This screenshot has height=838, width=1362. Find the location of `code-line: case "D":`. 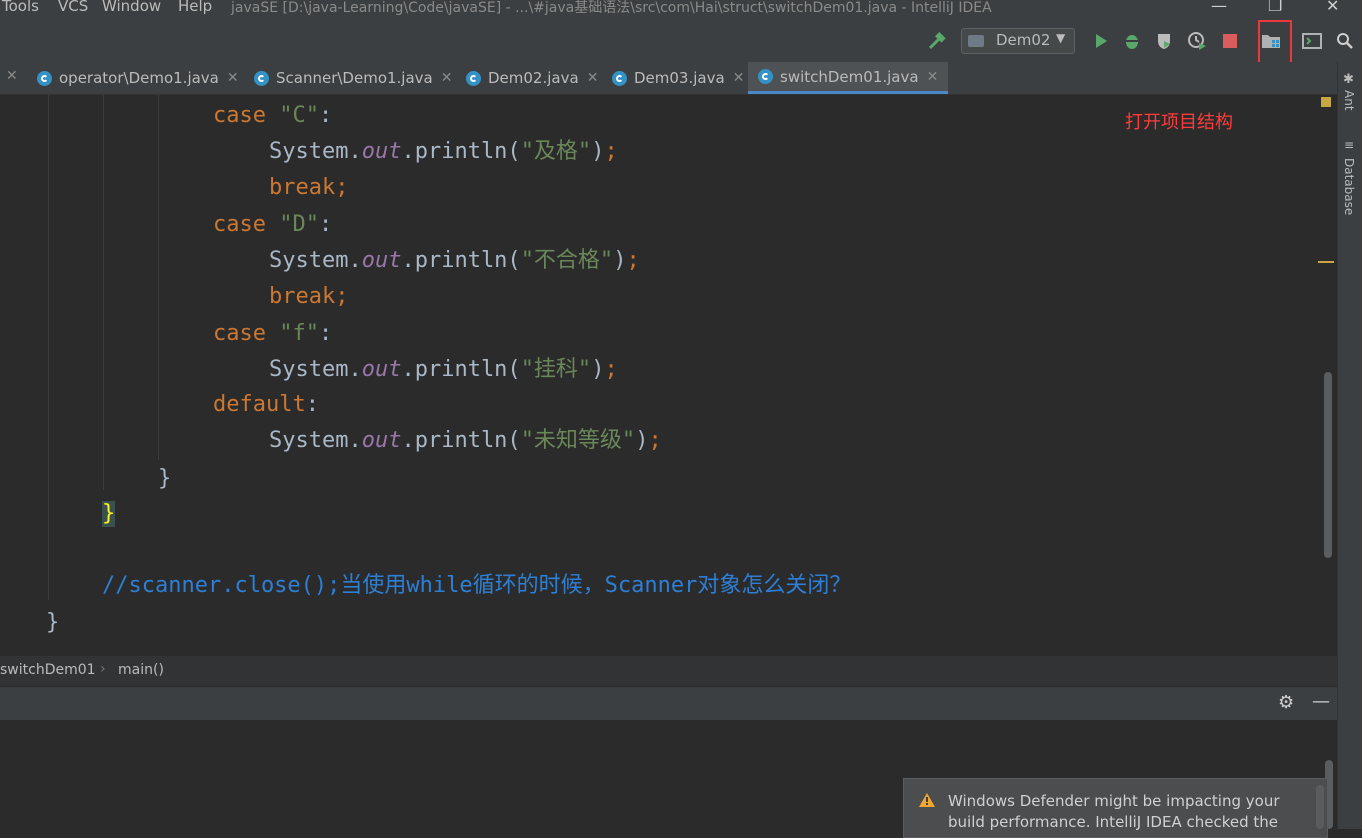

code-line: case "D": is located at coordinates (273, 224).